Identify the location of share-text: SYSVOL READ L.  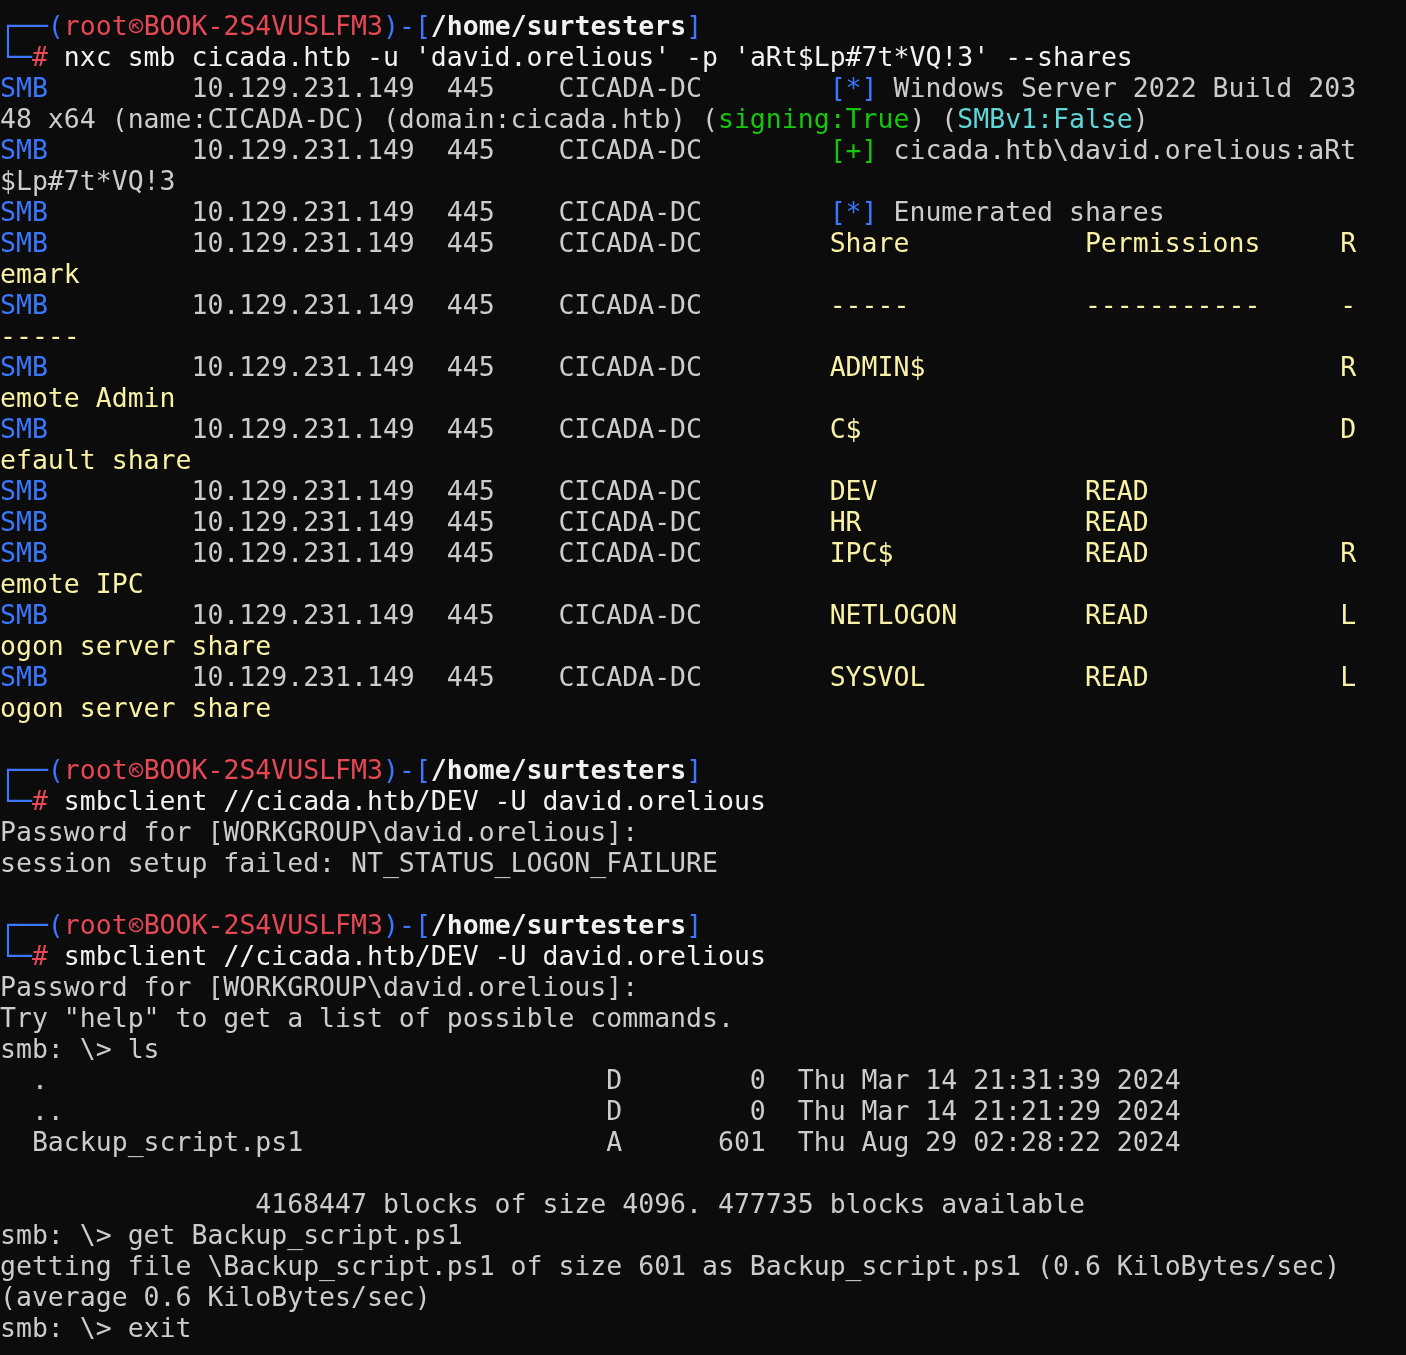
(1093, 676).